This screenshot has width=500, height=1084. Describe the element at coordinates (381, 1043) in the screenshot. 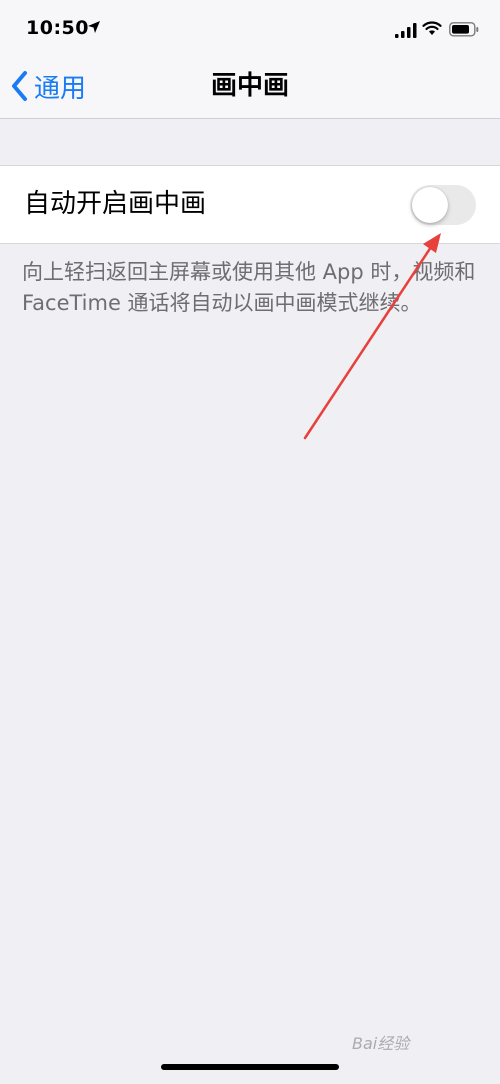

I see `watermark: Bai经验` at that location.